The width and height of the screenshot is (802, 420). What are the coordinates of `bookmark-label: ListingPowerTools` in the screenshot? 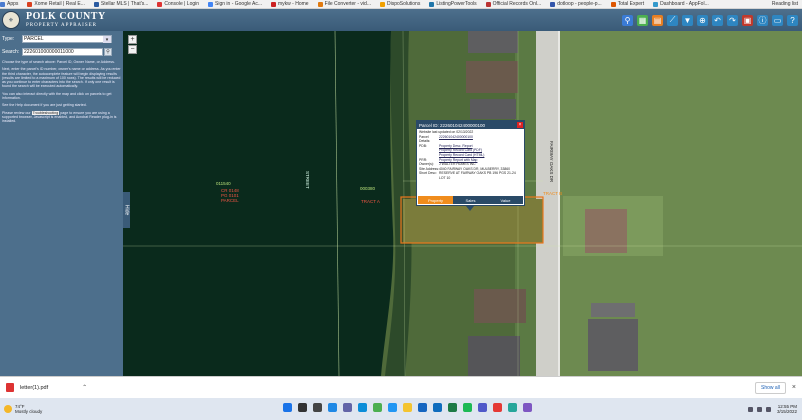 It's located at (456, 4).